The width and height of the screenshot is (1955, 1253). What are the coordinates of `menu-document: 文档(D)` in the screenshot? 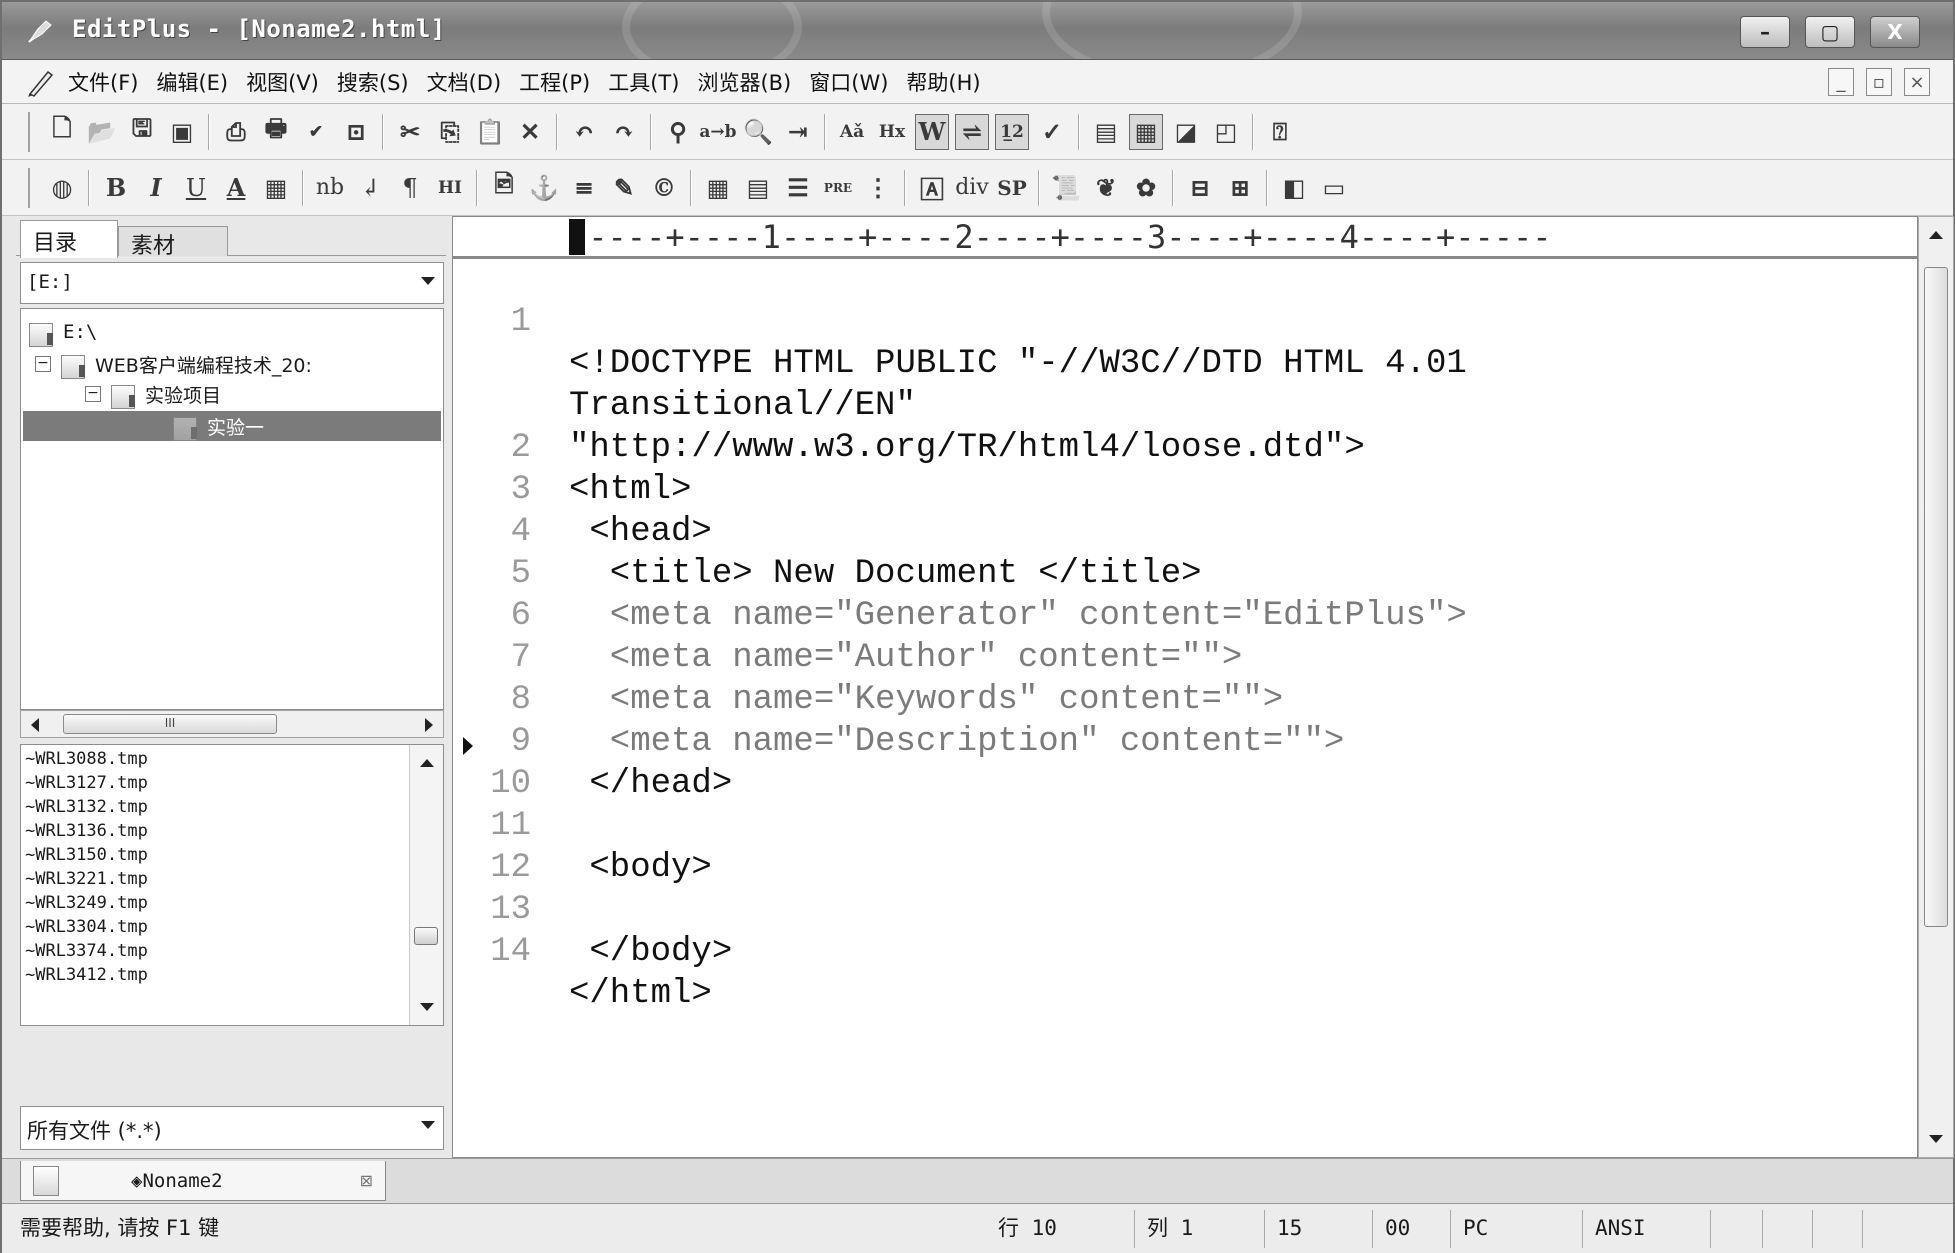 It's located at (464, 82).